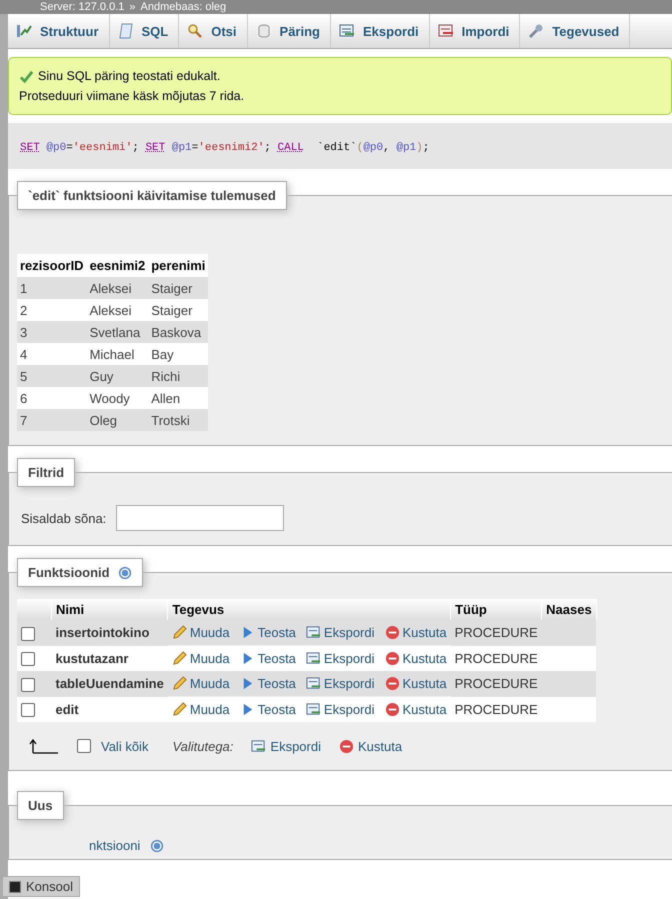  I want to click on table-cell: Guy, so click(117, 376).